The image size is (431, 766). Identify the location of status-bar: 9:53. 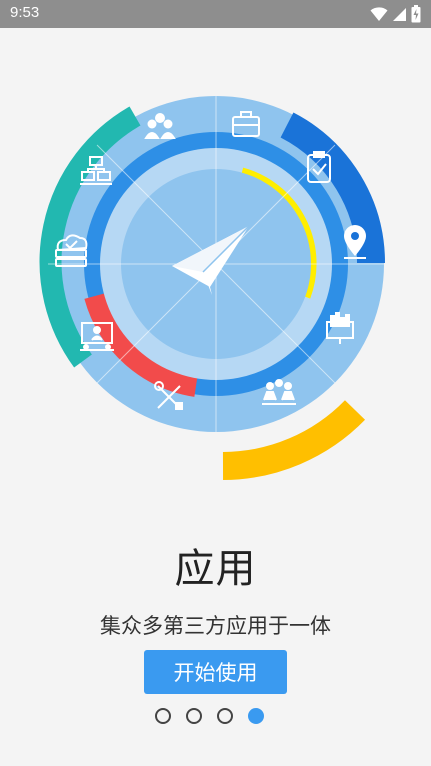
(215, 14).